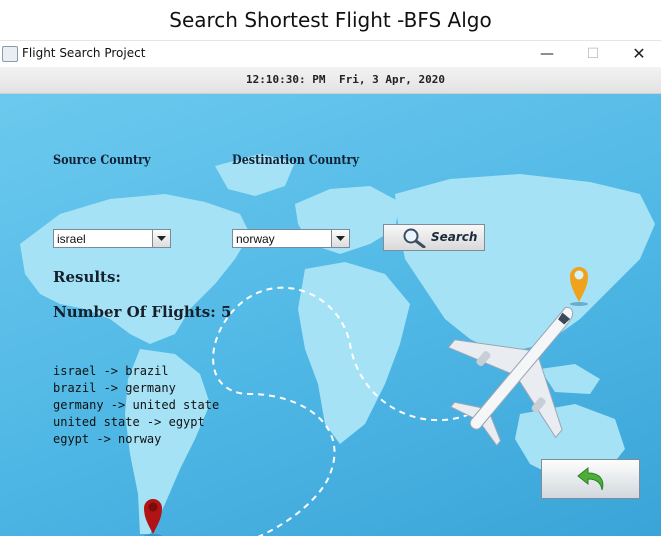 The height and width of the screenshot is (536, 661). Describe the element at coordinates (638, 54) in the screenshot. I see `close-button: ✕` at that location.